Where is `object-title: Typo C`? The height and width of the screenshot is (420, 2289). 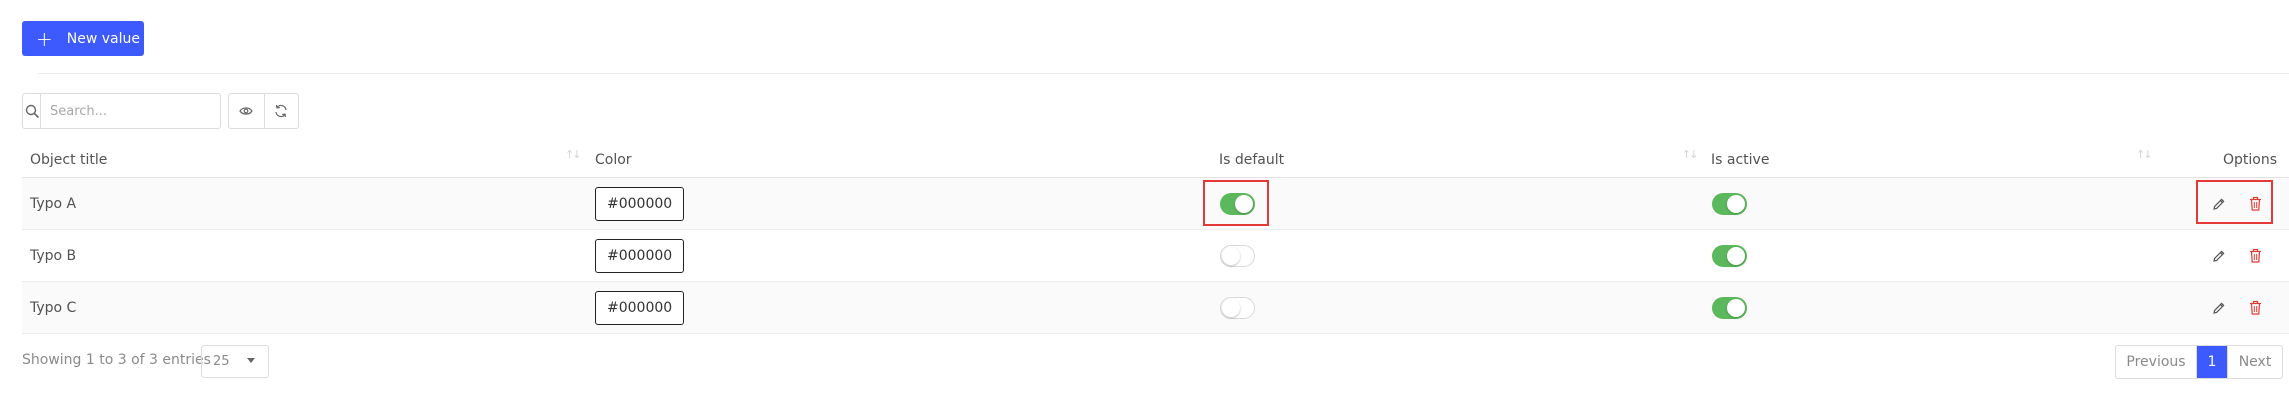
object-title: Typo C is located at coordinates (53, 307).